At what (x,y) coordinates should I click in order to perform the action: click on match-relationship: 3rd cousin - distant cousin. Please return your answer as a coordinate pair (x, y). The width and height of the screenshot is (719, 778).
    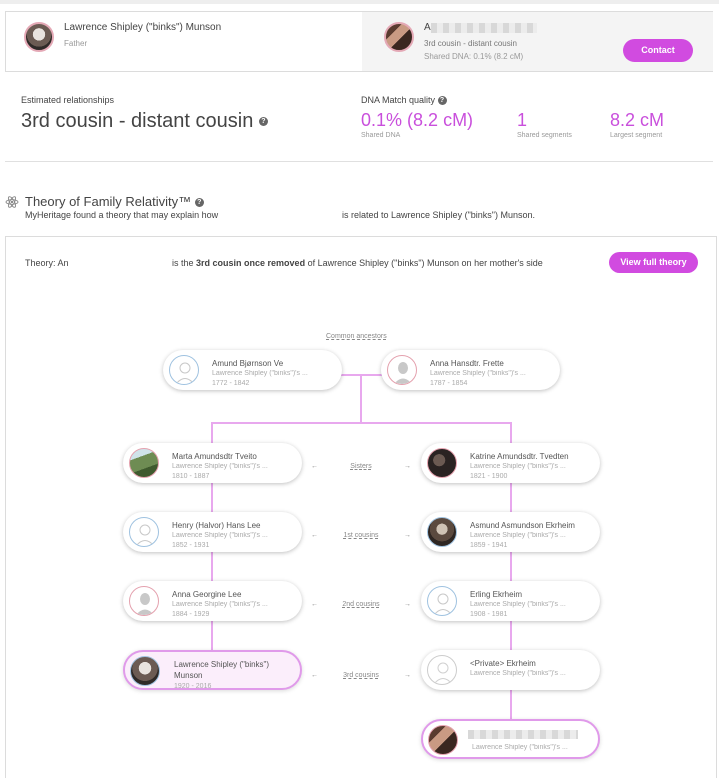
    Looking at the image, I should click on (470, 43).